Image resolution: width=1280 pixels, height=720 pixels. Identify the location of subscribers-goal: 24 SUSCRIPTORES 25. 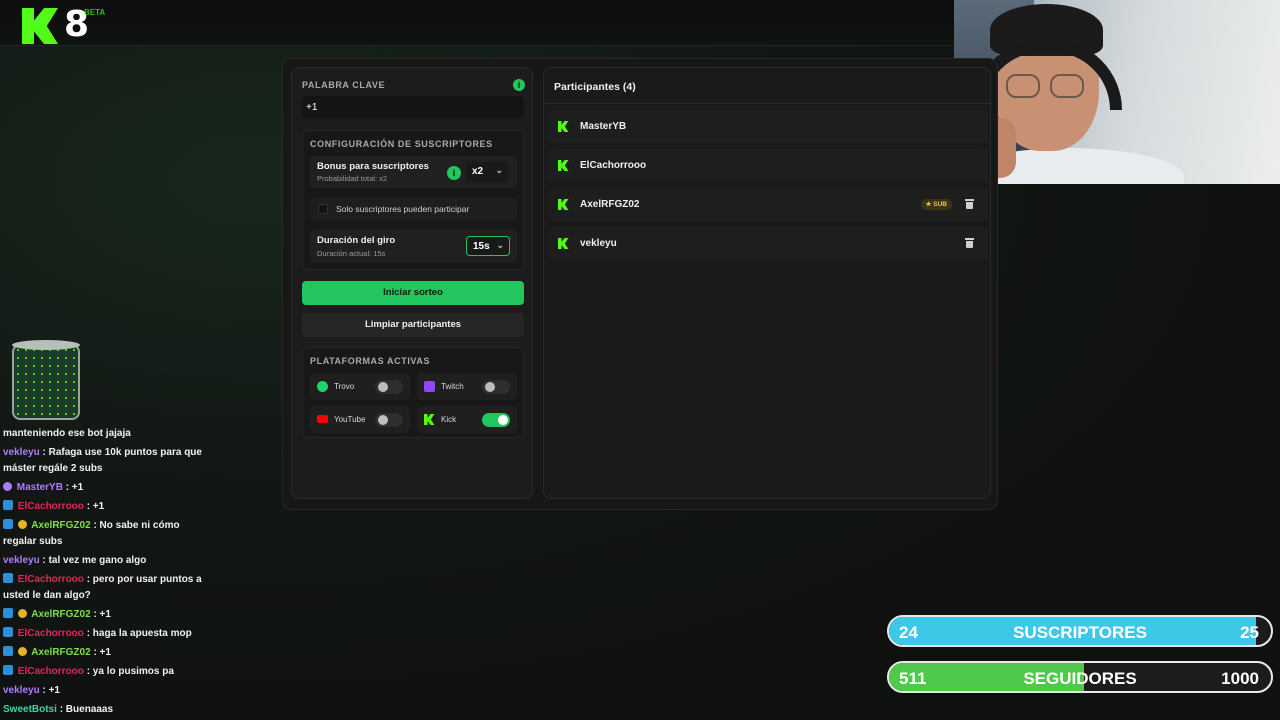
(1080, 631).